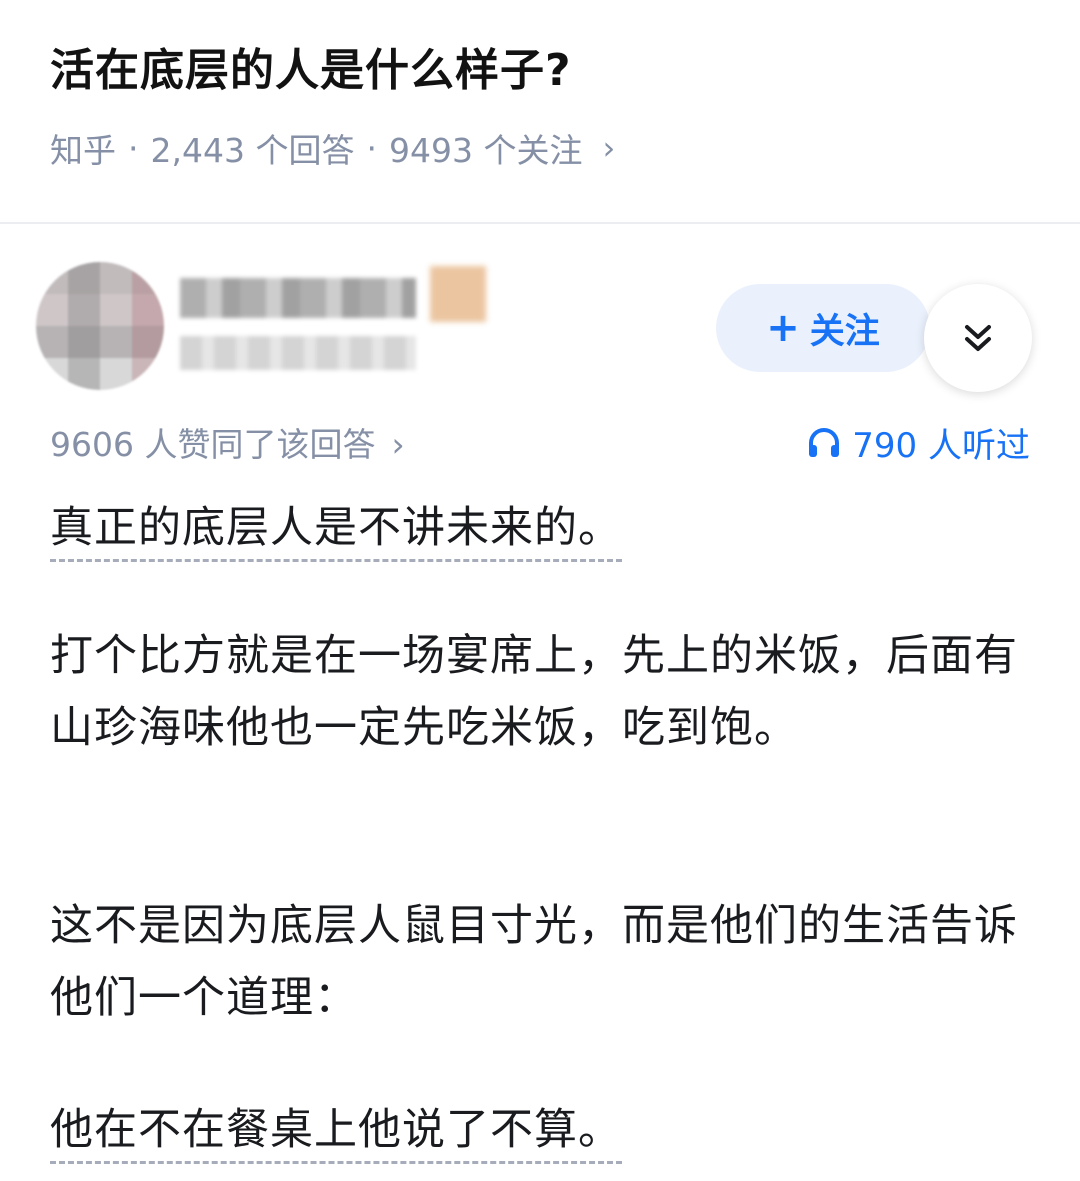 The width and height of the screenshot is (1080, 1181). Describe the element at coordinates (941, 446) in the screenshot. I see `listen-text: 790 人听过` at that location.